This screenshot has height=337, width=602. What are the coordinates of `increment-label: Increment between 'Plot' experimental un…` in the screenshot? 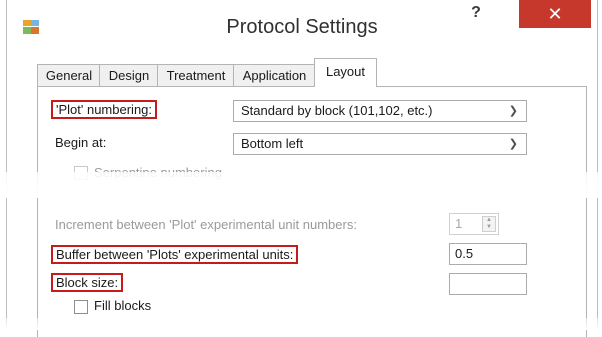 It's located at (206, 224).